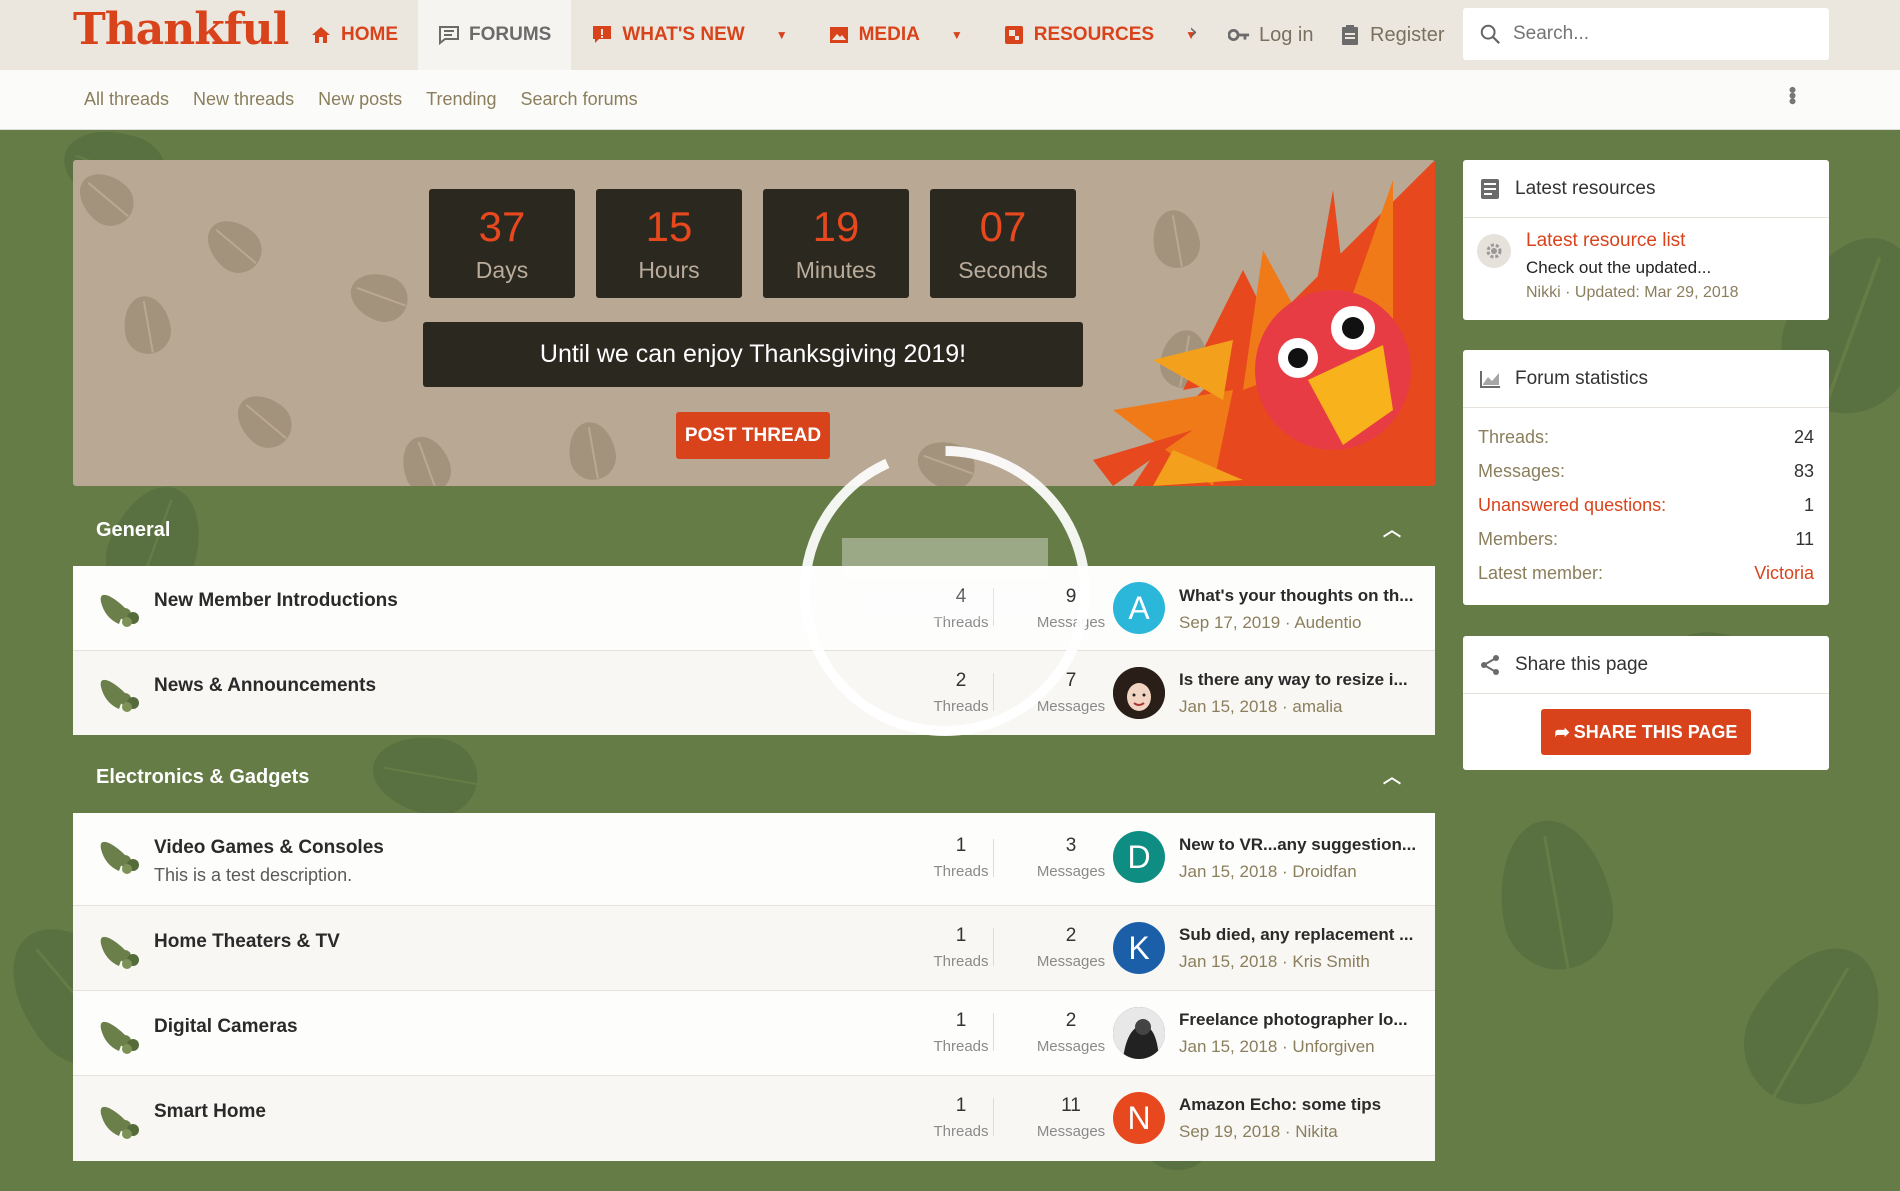 Image resolution: width=1900 pixels, height=1191 pixels. I want to click on forum-title: News & Announcements, so click(265, 686).